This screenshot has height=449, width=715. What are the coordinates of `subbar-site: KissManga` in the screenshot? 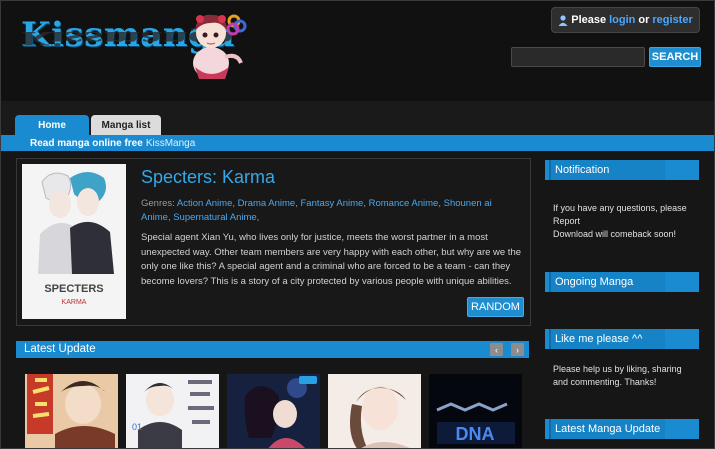 It's located at (170, 143).